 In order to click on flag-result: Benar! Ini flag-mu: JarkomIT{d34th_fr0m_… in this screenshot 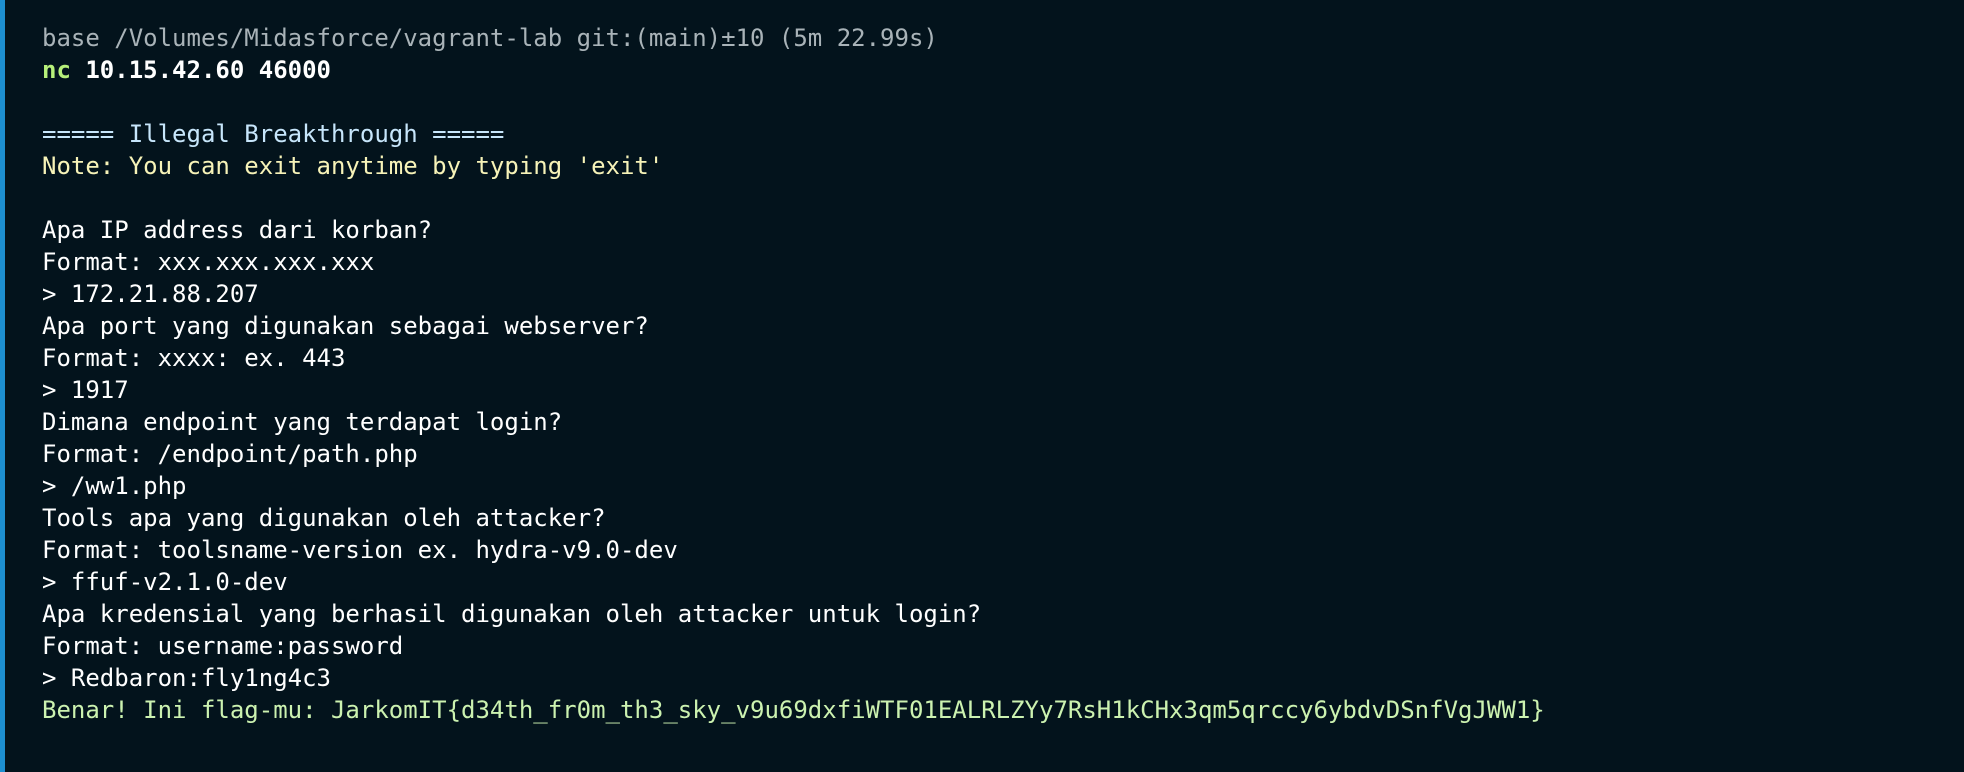, I will do `click(793, 710)`.